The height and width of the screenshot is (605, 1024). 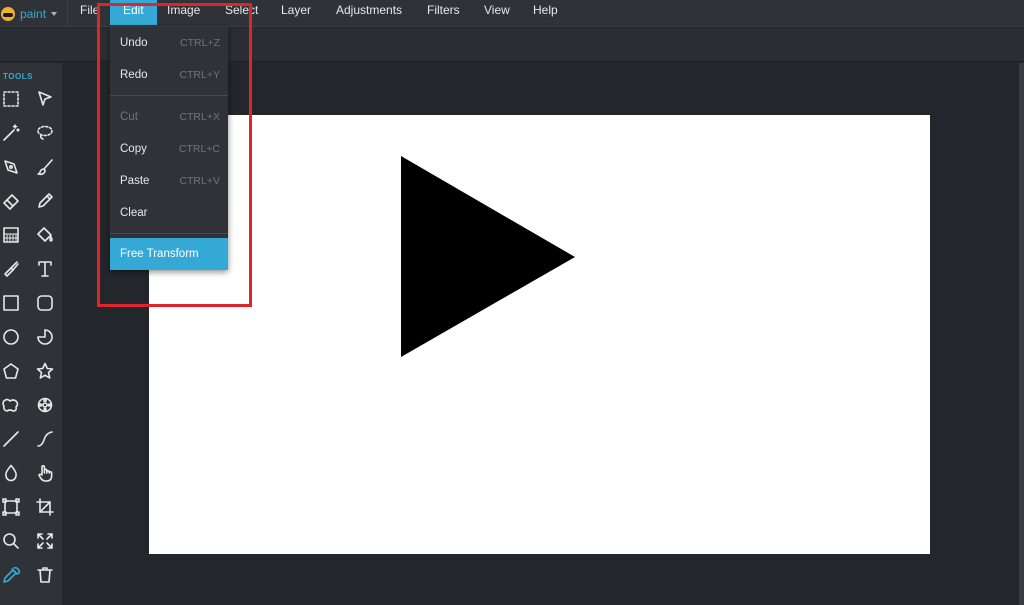 What do you see at coordinates (241, 10) in the screenshot?
I see `menu-select: Select` at bounding box center [241, 10].